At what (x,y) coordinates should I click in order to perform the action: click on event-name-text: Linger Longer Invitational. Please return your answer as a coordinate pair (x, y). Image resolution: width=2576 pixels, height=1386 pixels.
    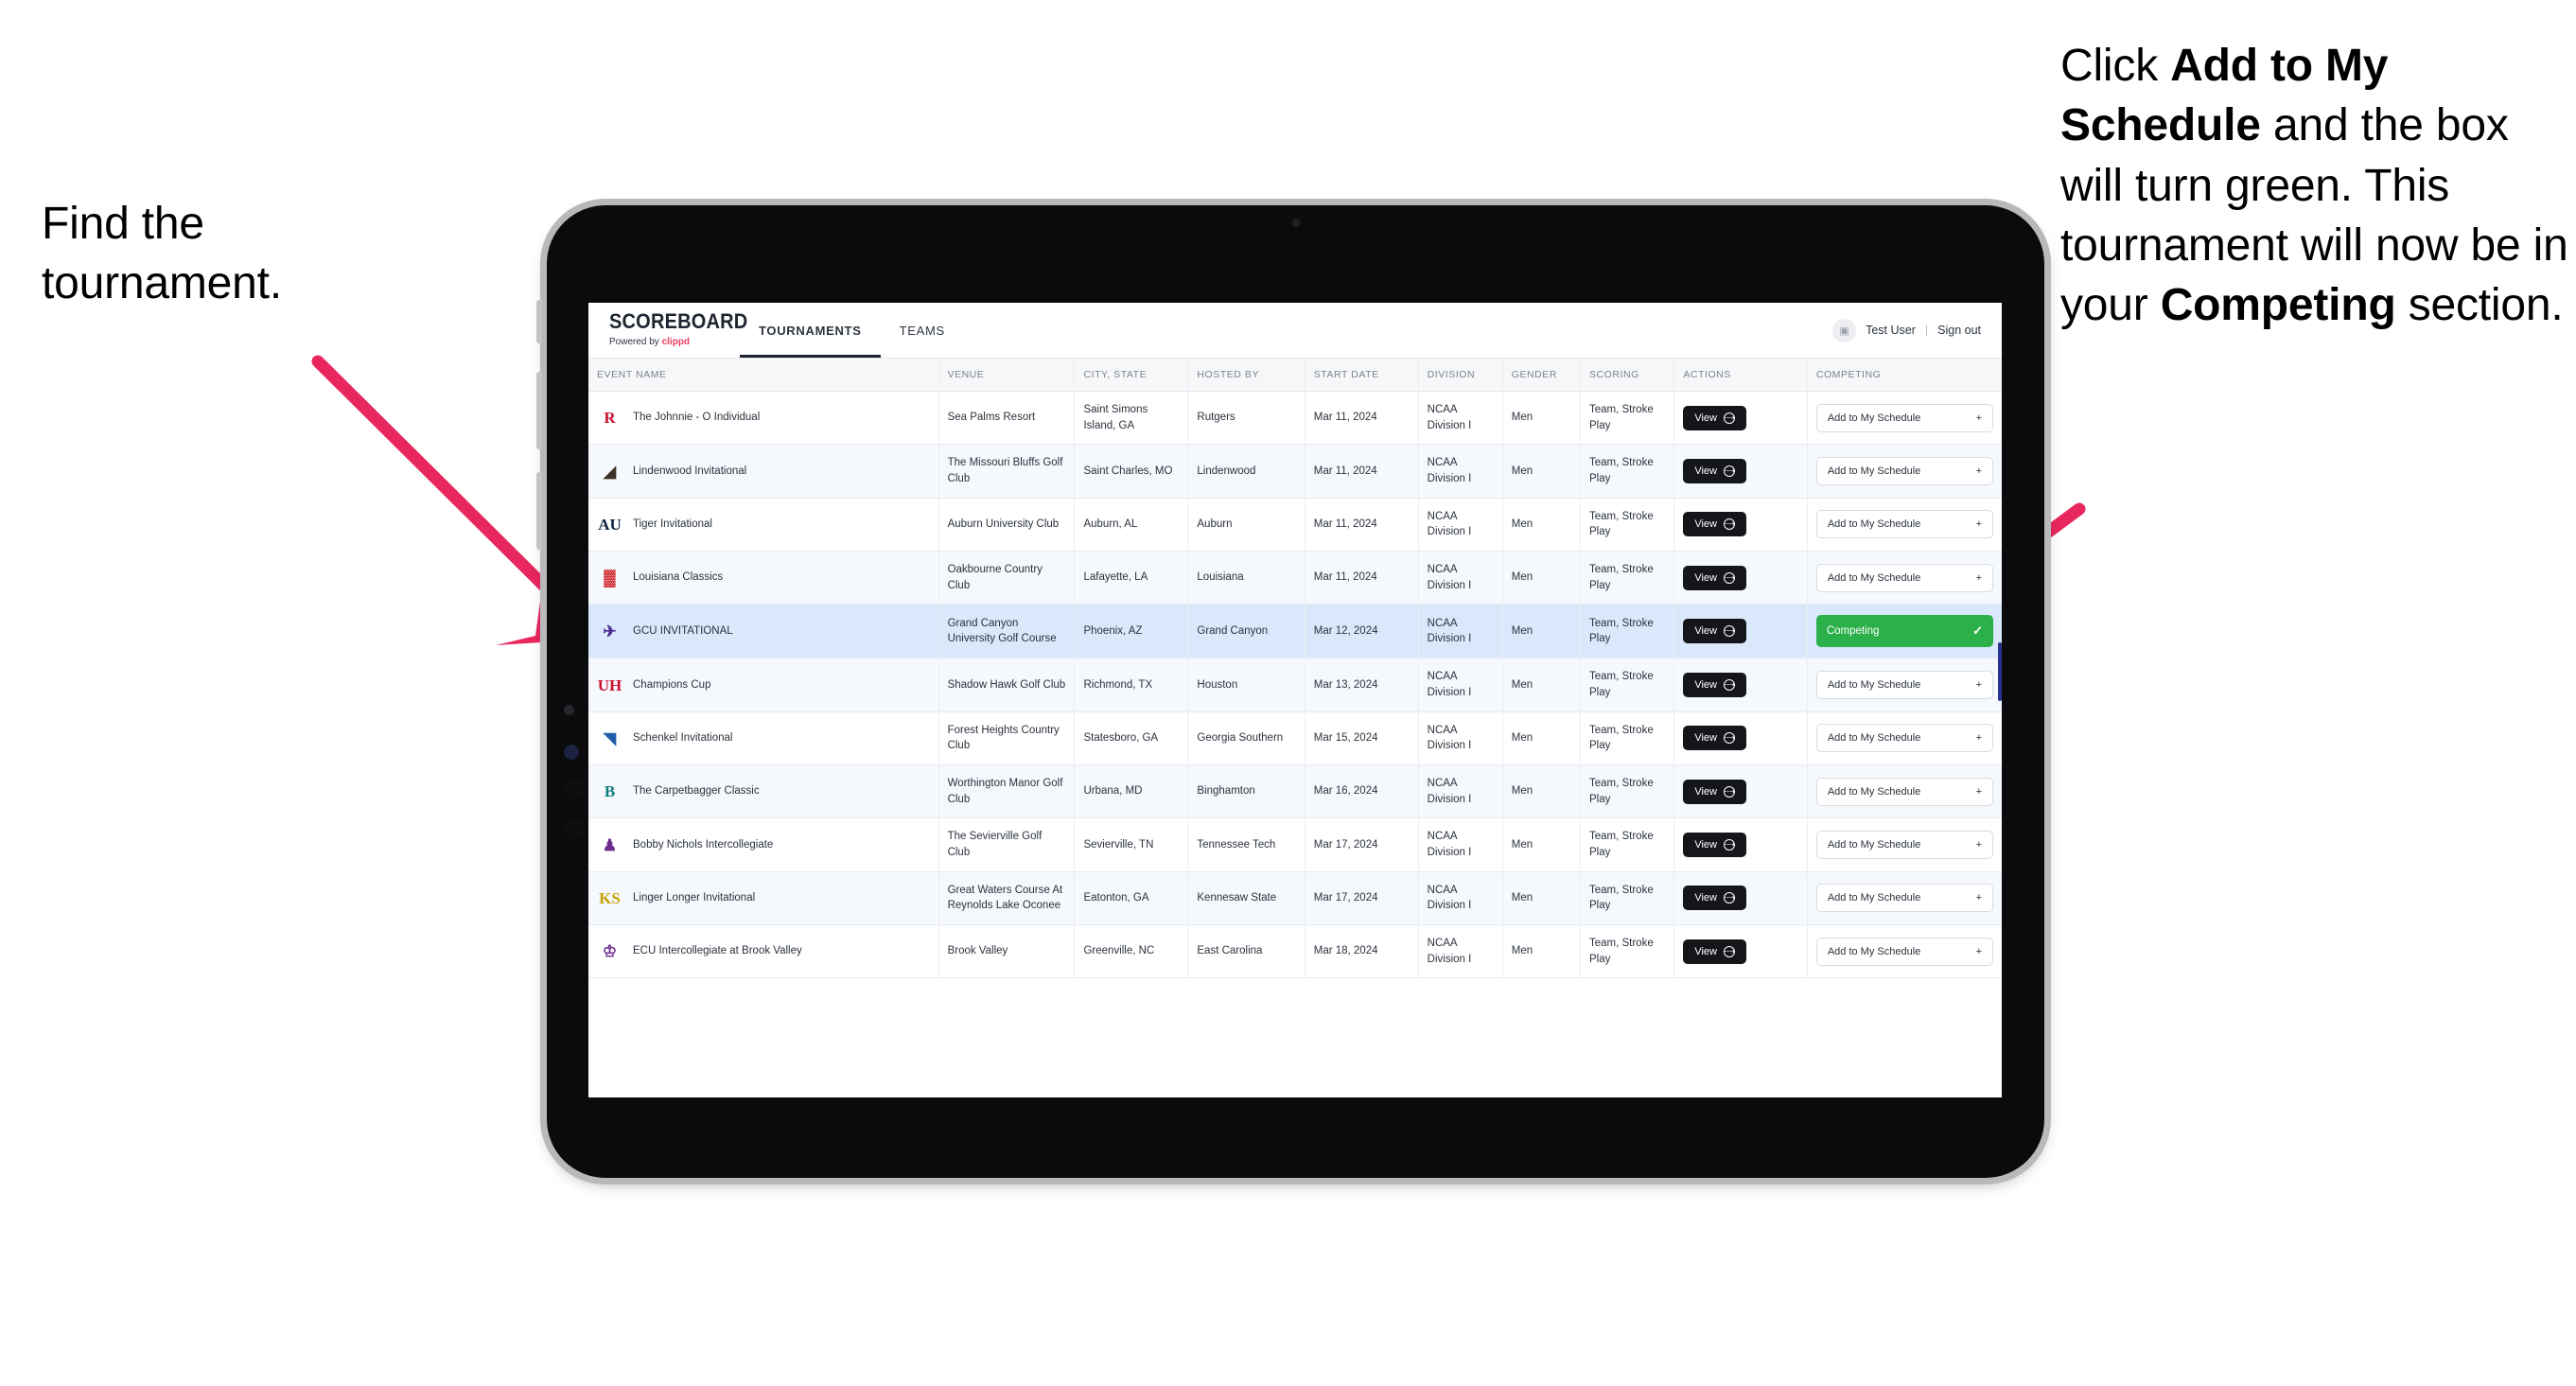
    Looking at the image, I should click on (694, 898).